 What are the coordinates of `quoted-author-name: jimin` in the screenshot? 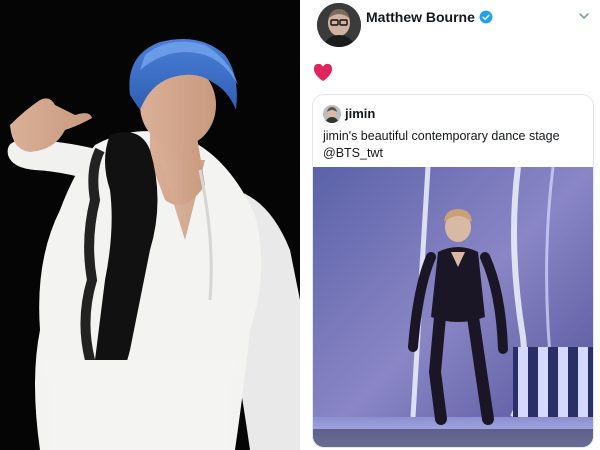 It's located at (360, 113).